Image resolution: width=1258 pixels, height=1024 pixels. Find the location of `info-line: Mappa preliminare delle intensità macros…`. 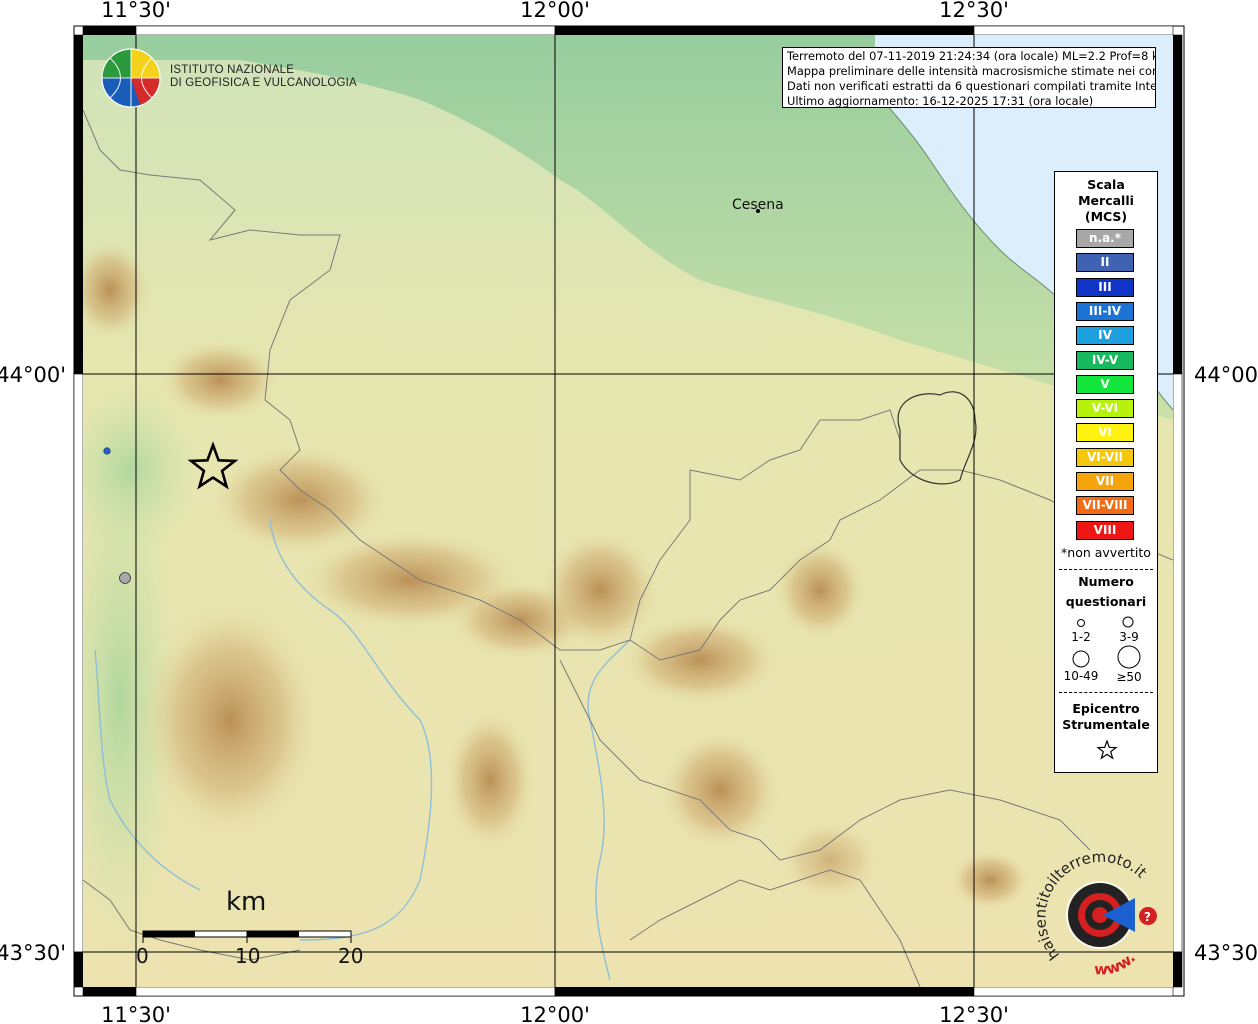

info-line: Mappa preliminare delle intensità macros… is located at coordinates (971, 71).